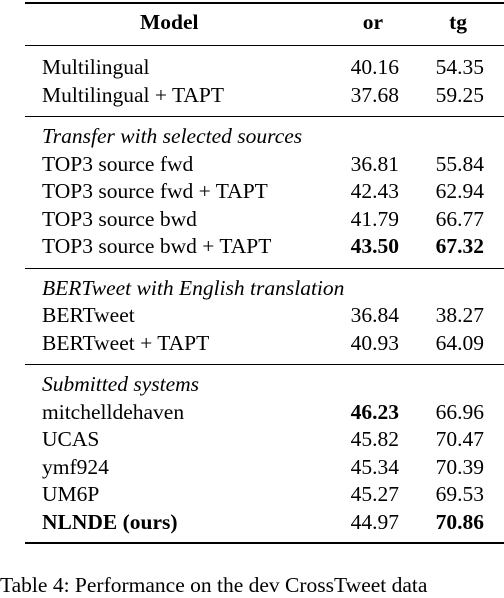  I want to click on cell-tg: 66.96, so click(459, 411).